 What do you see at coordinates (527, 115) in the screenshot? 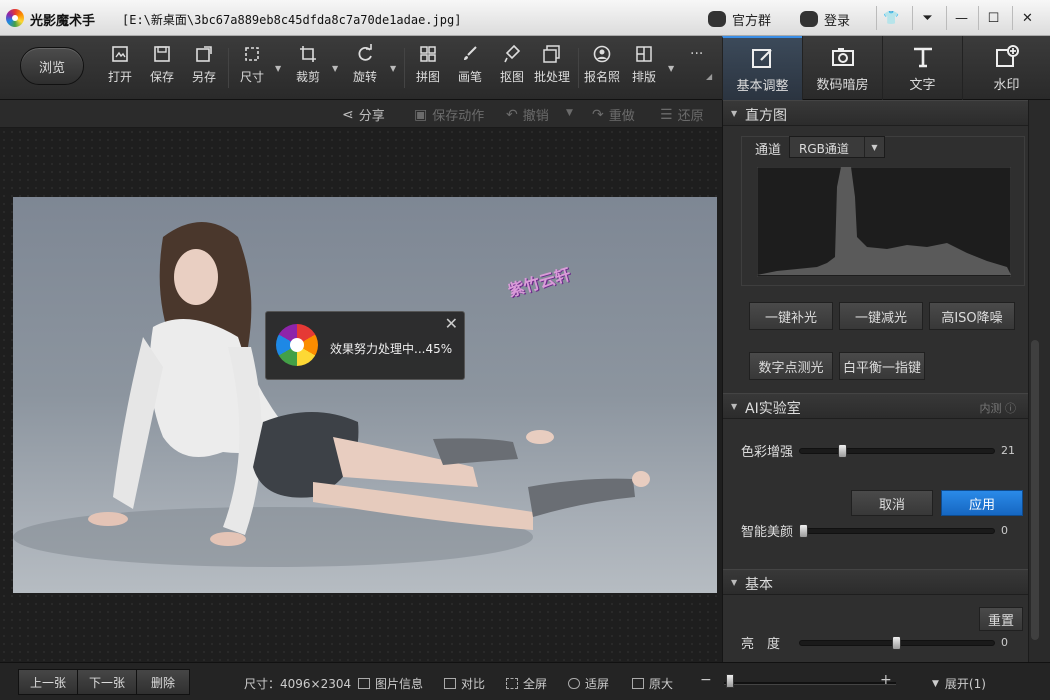
I see `undo-button: ↶ 撤销` at bounding box center [527, 115].